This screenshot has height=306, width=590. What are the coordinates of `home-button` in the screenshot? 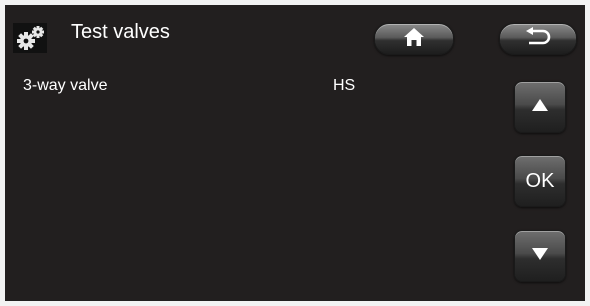 It's located at (414, 39).